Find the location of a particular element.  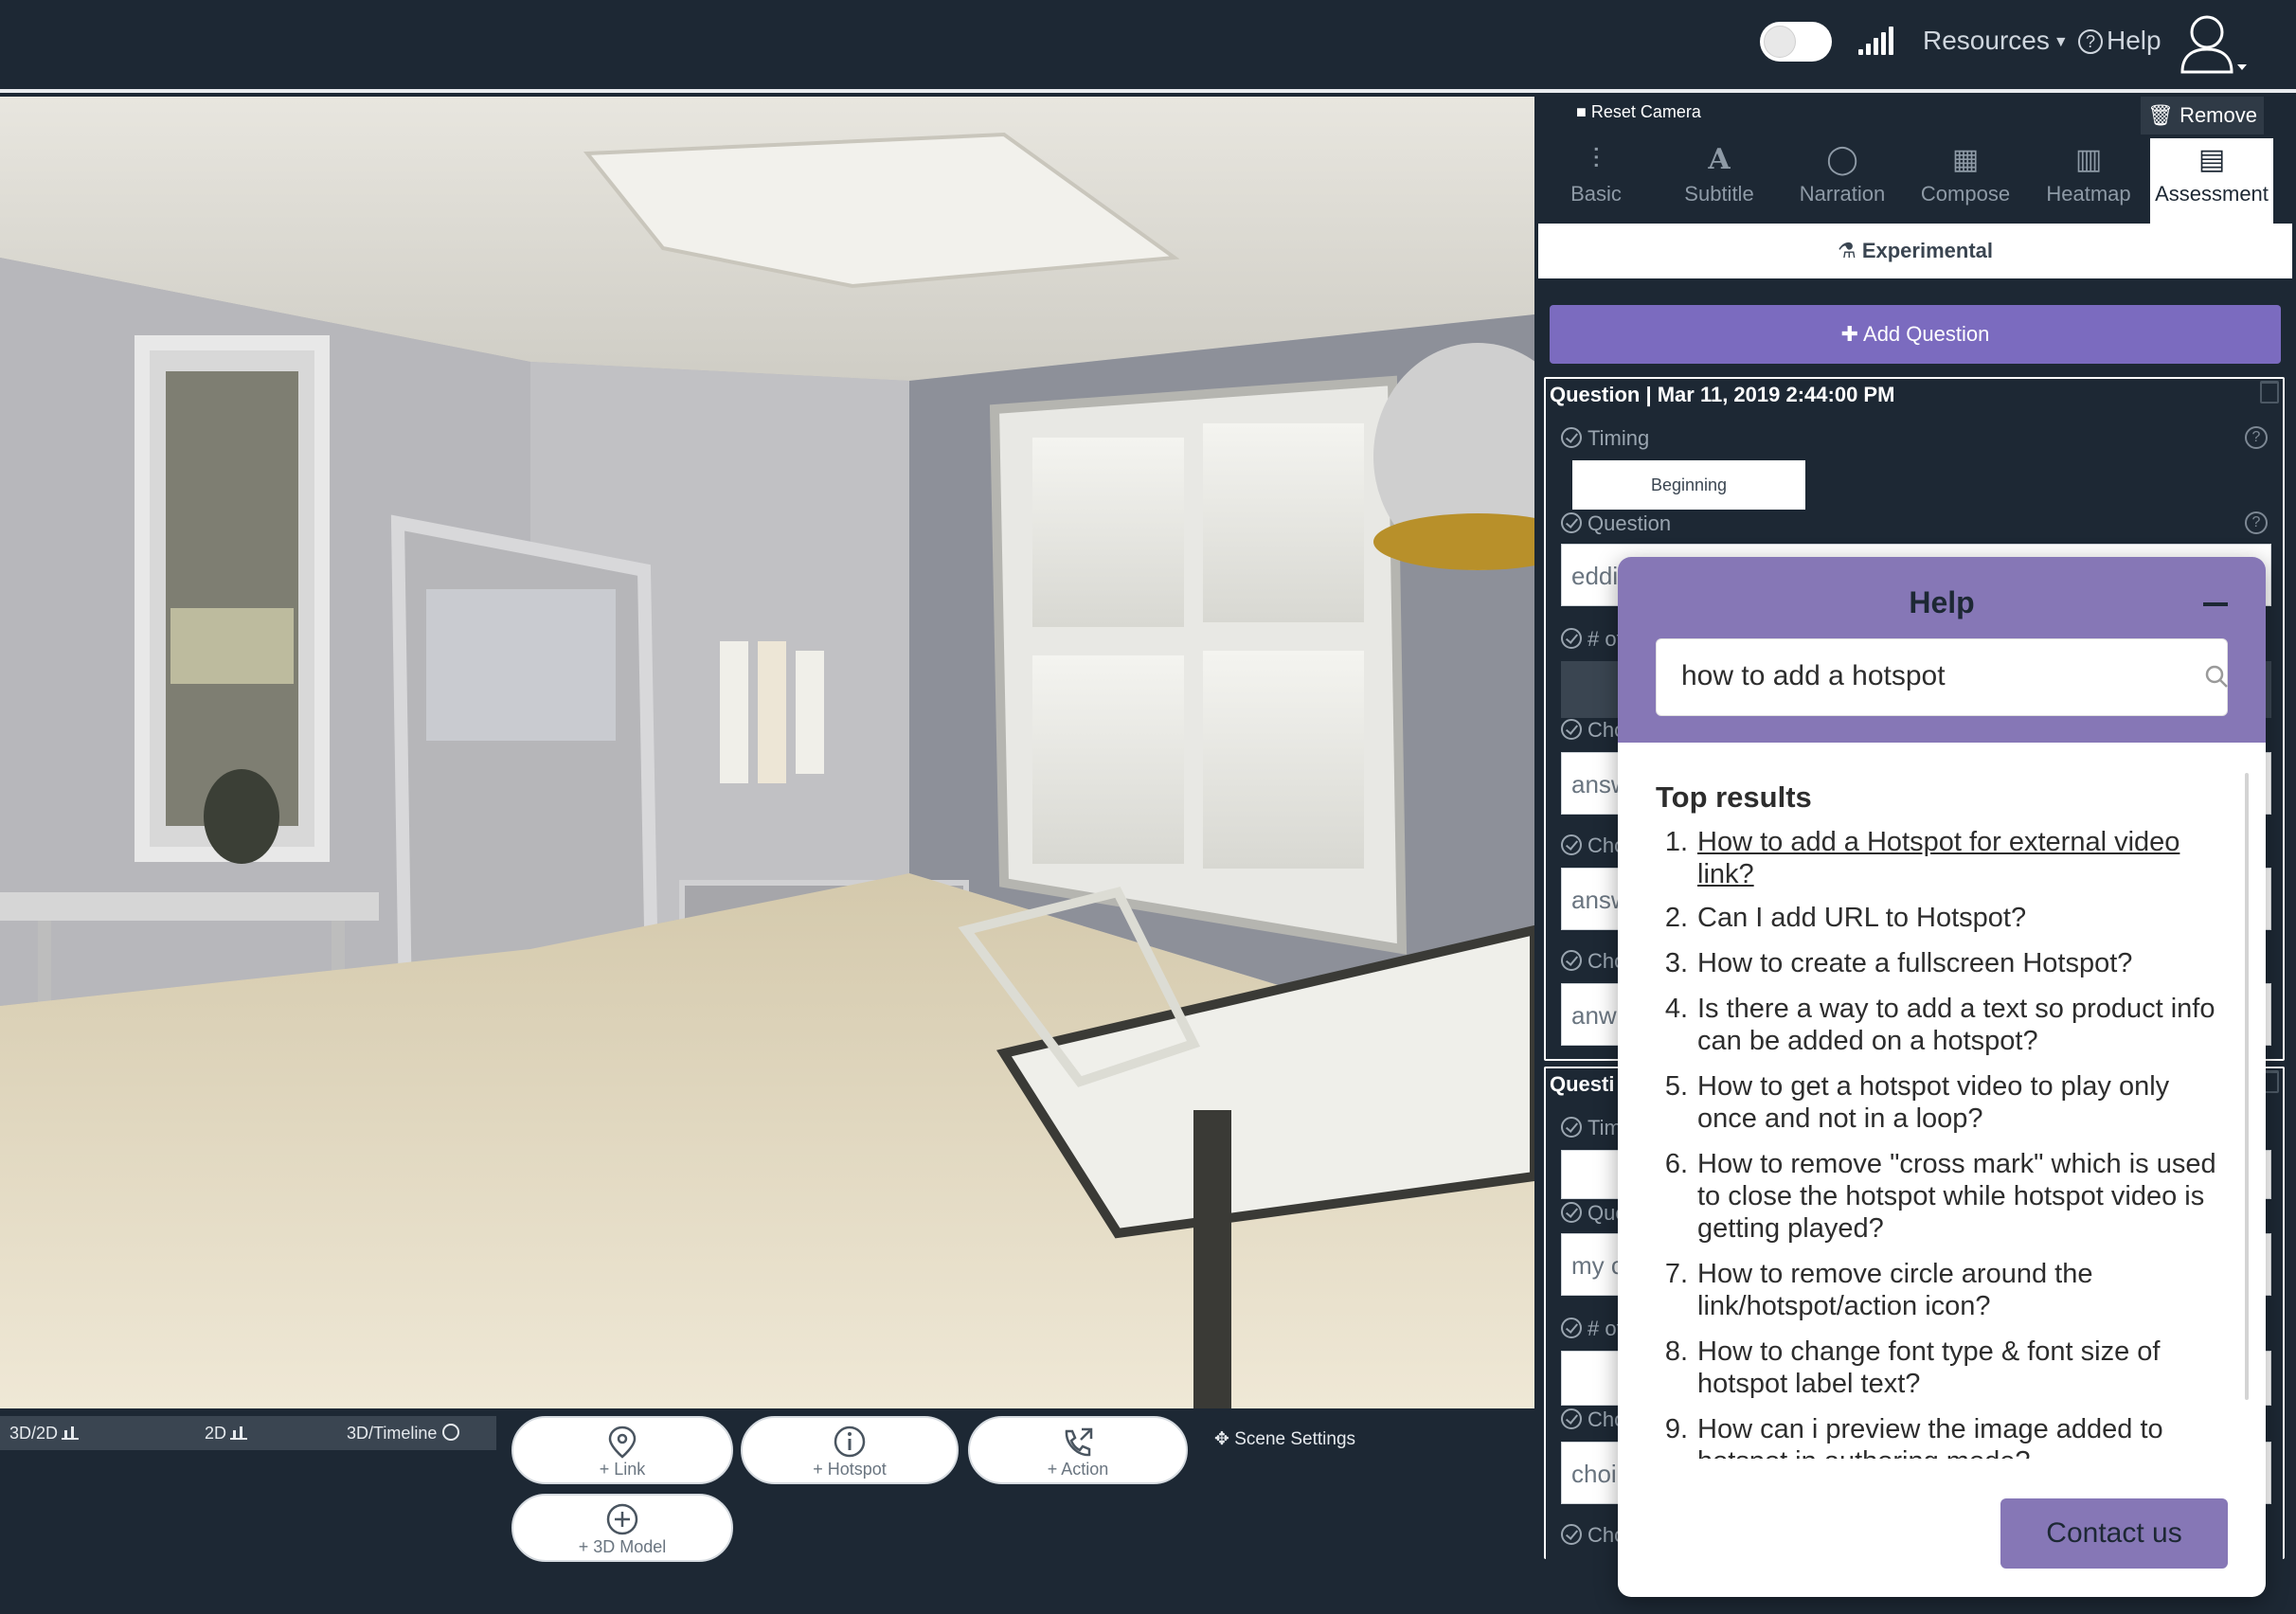

result-link: How to create a fullscreen Hotspot? is located at coordinates (1956, 963).